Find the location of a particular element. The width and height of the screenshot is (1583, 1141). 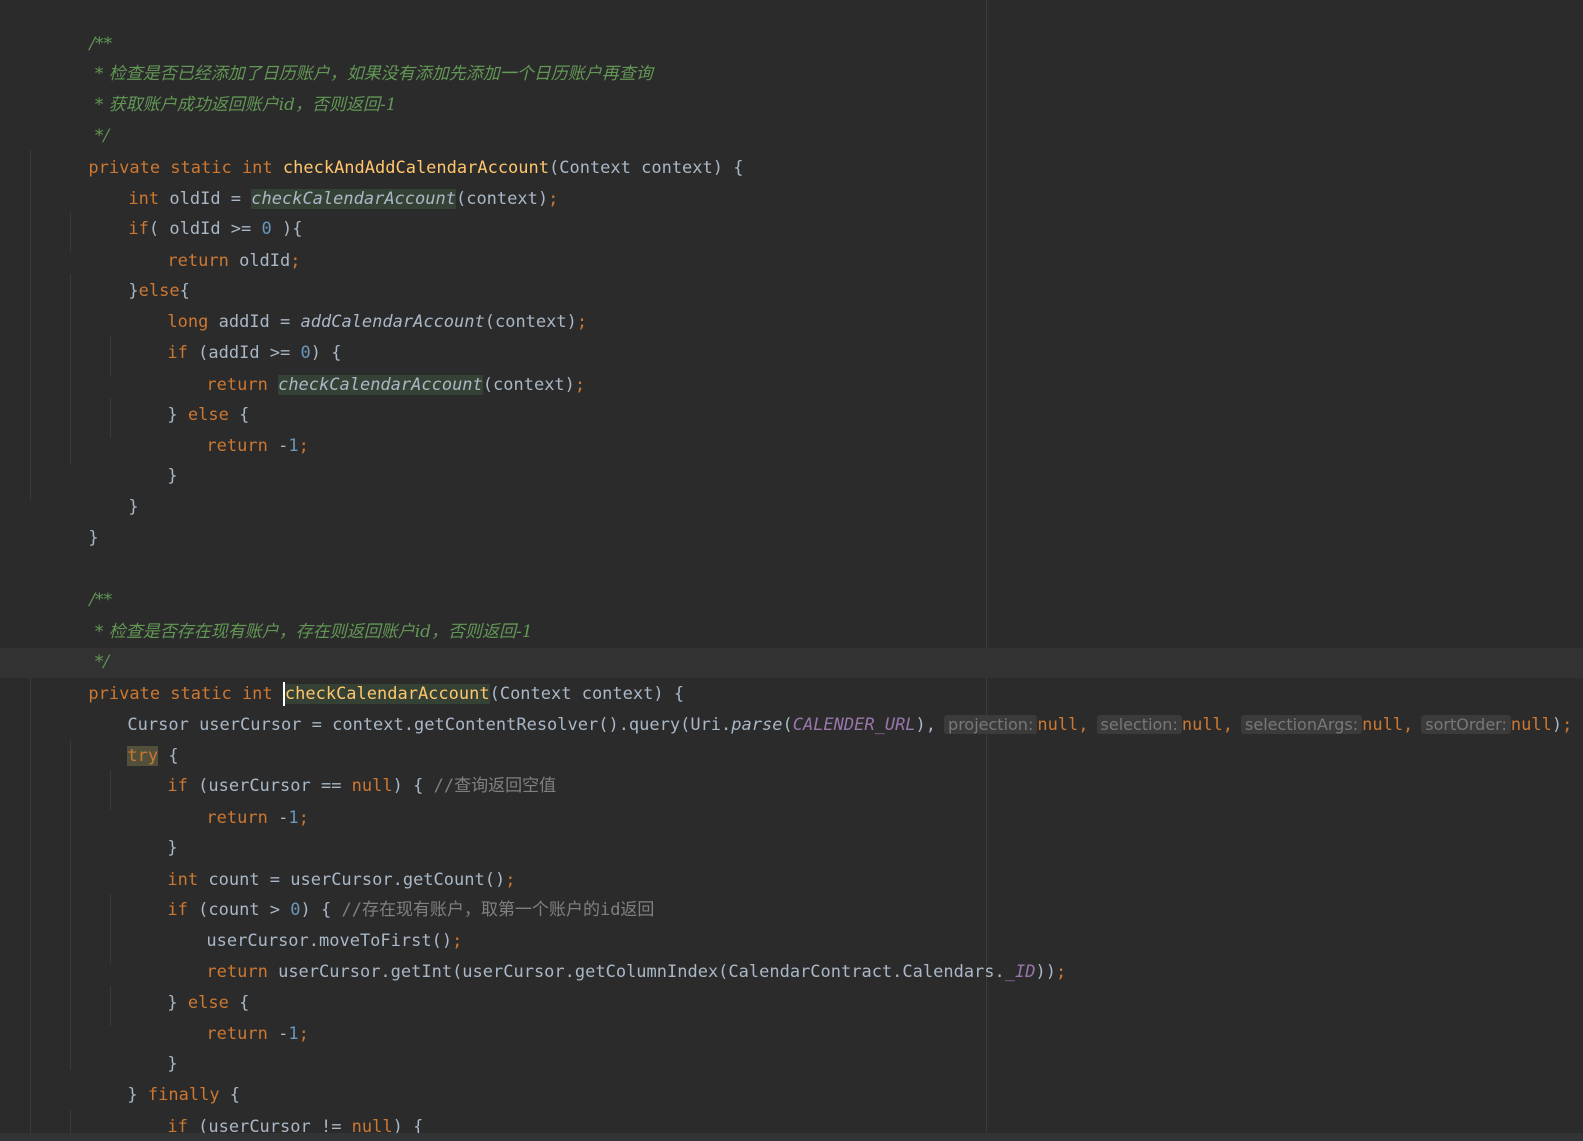

code-line: if (userCursor != null) { is located at coordinates (264, 1109).